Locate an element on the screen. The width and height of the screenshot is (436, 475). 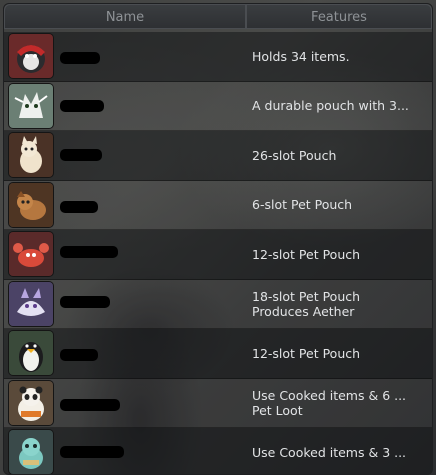
red-crab-icon is located at coordinates (31, 254).